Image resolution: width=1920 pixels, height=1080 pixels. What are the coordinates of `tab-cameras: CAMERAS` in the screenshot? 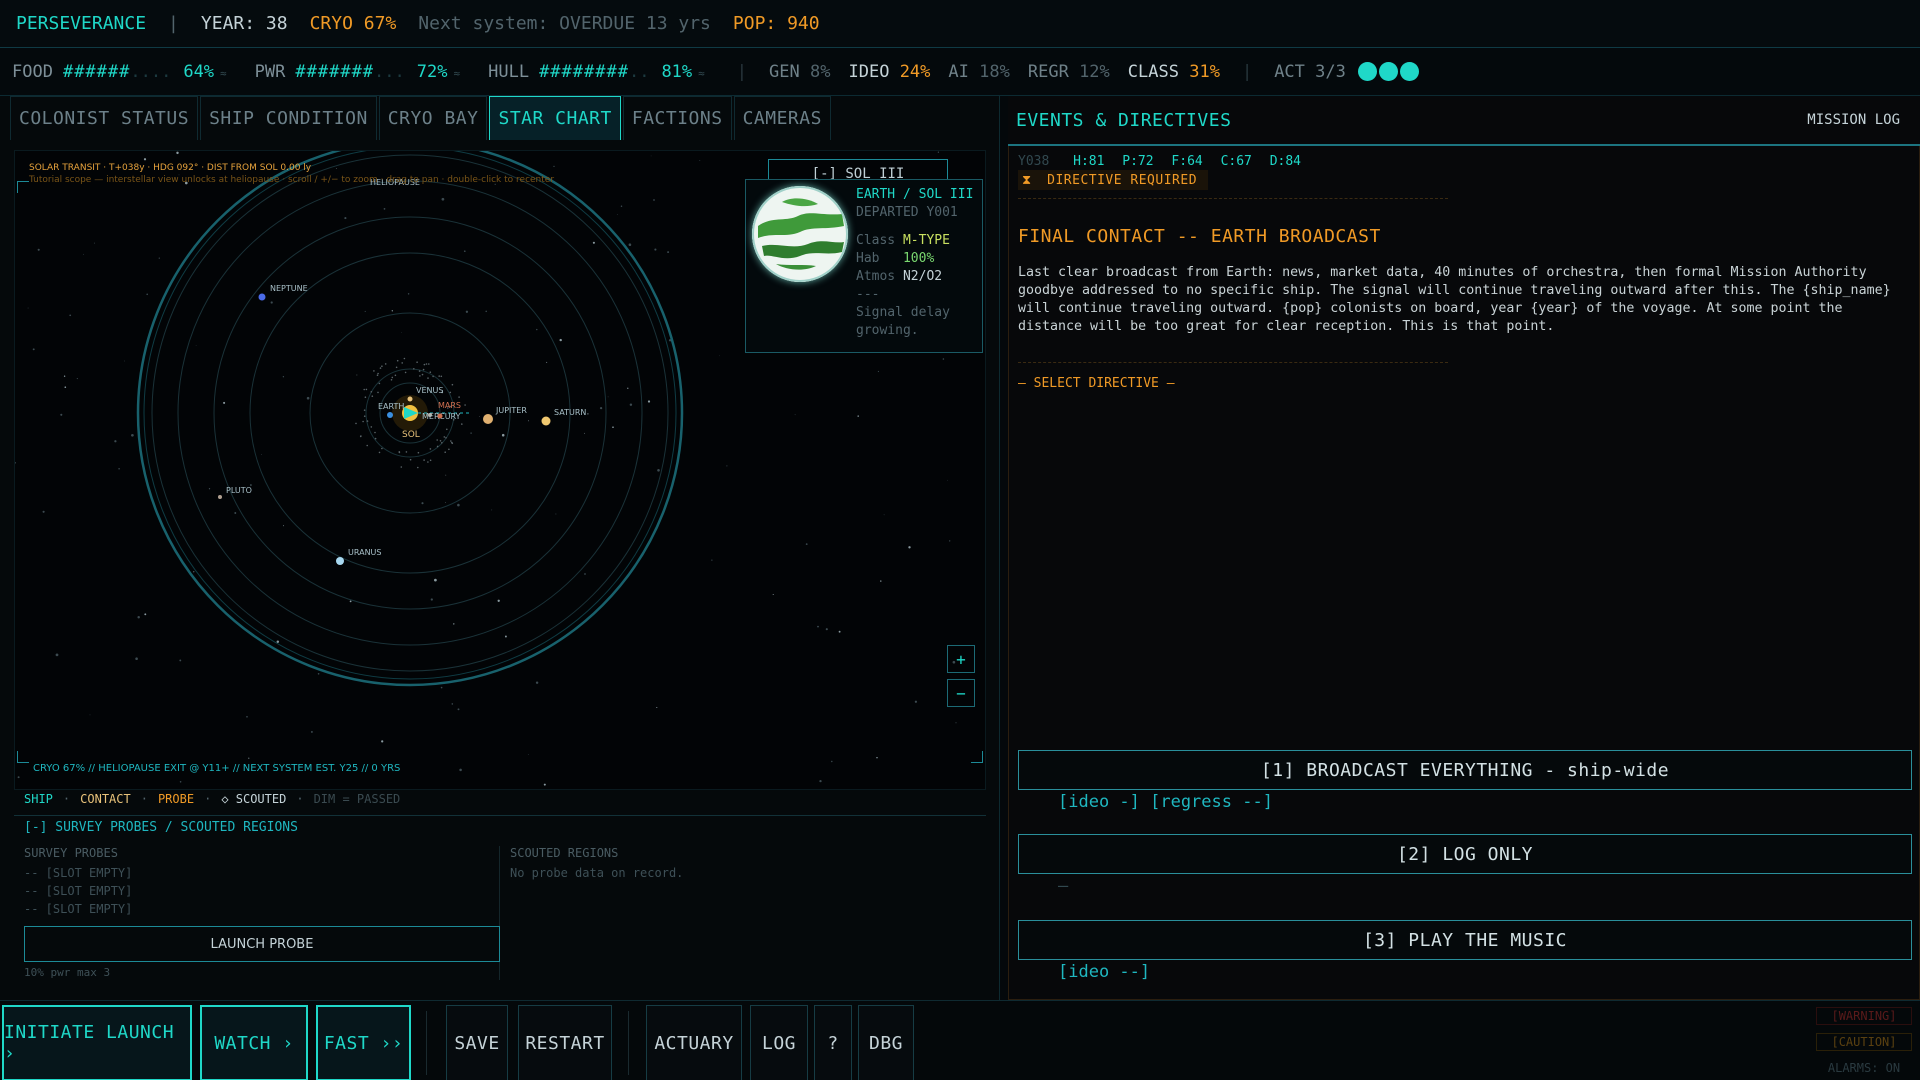 It's located at (782, 118).